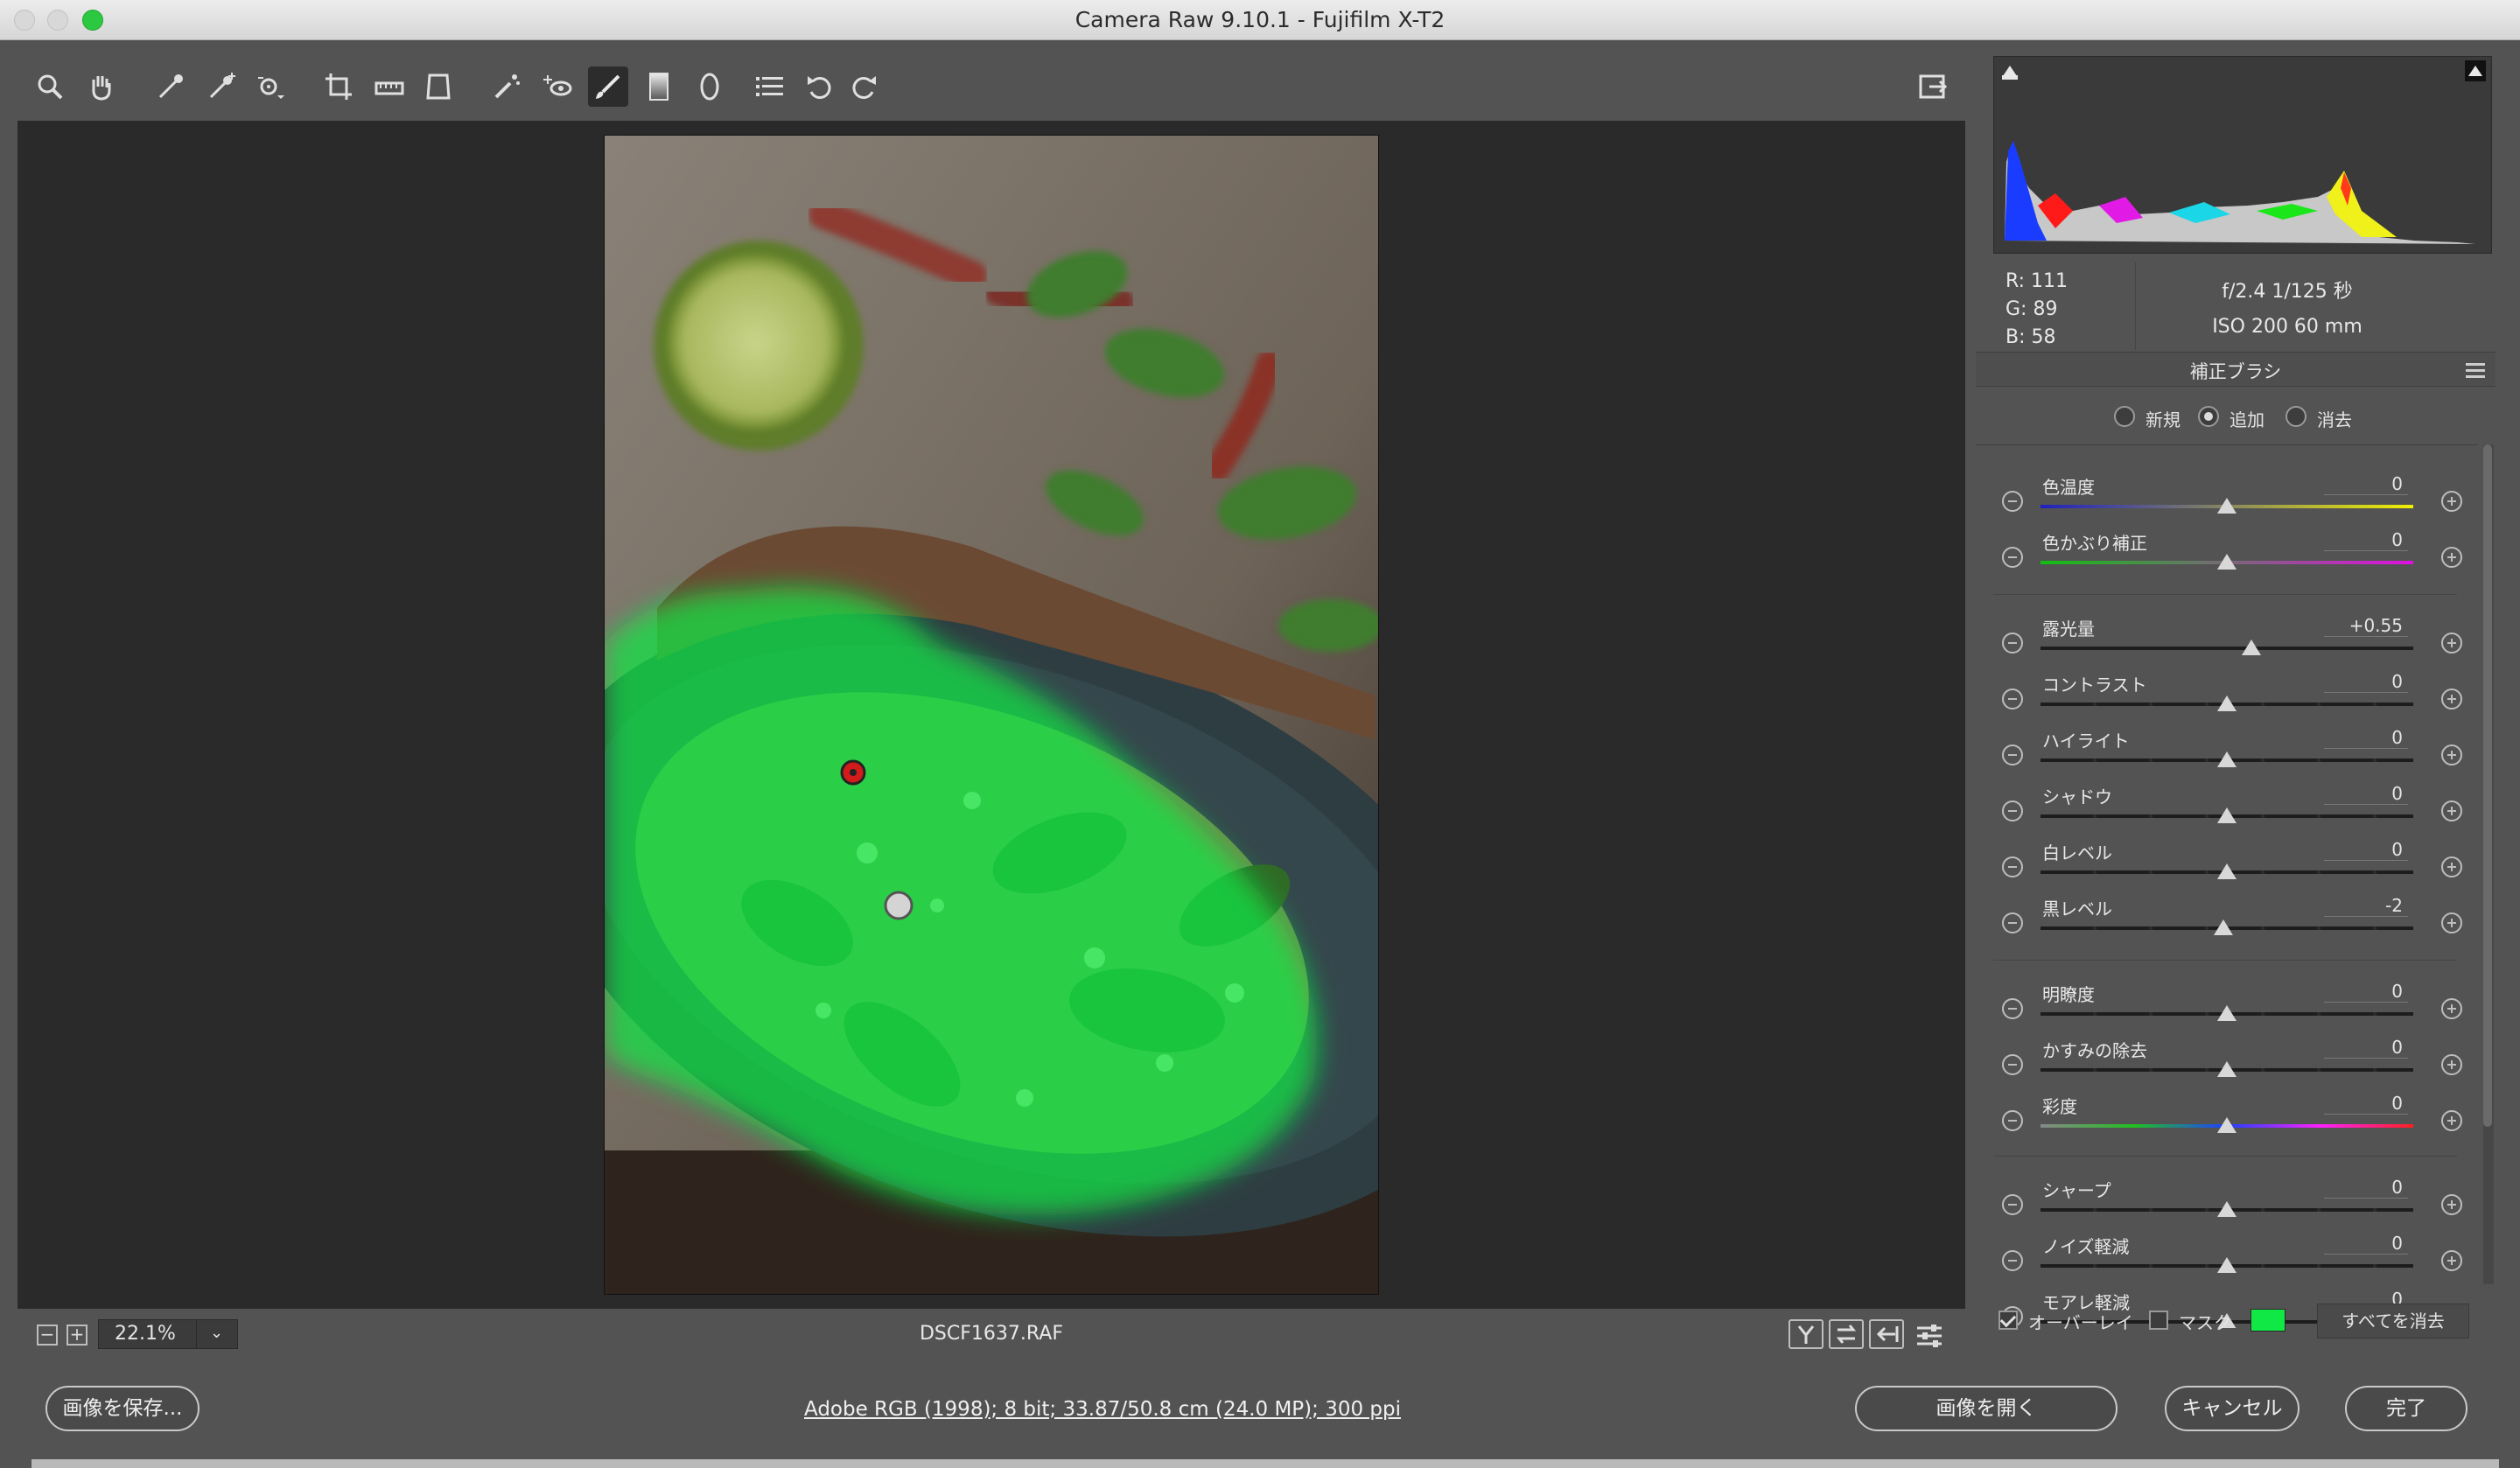 Image resolution: width=2520 pixels, height=1468 pixels. I want to click on swap-settings-icon, so click(1846, 1334).